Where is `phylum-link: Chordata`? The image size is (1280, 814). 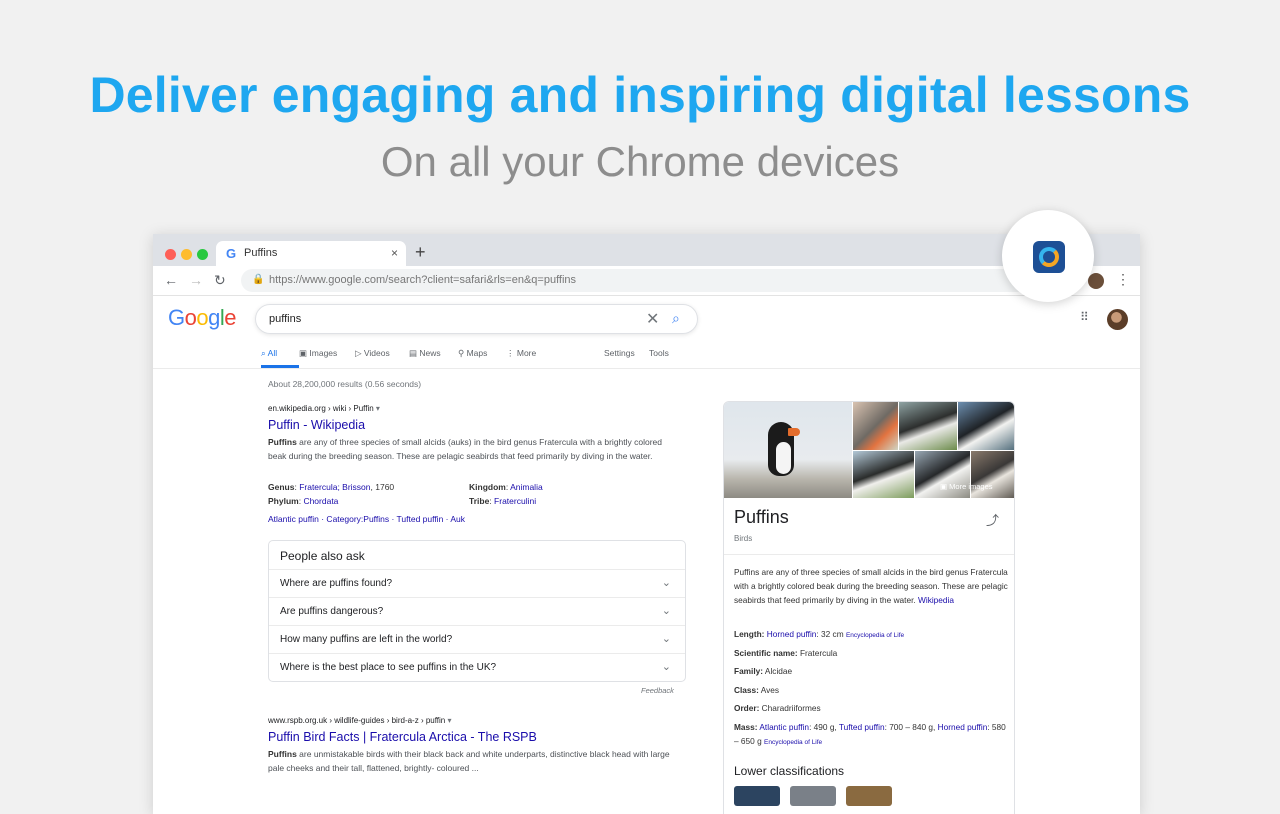
phylum-link: Chordata is located at coordinates (320, 501).